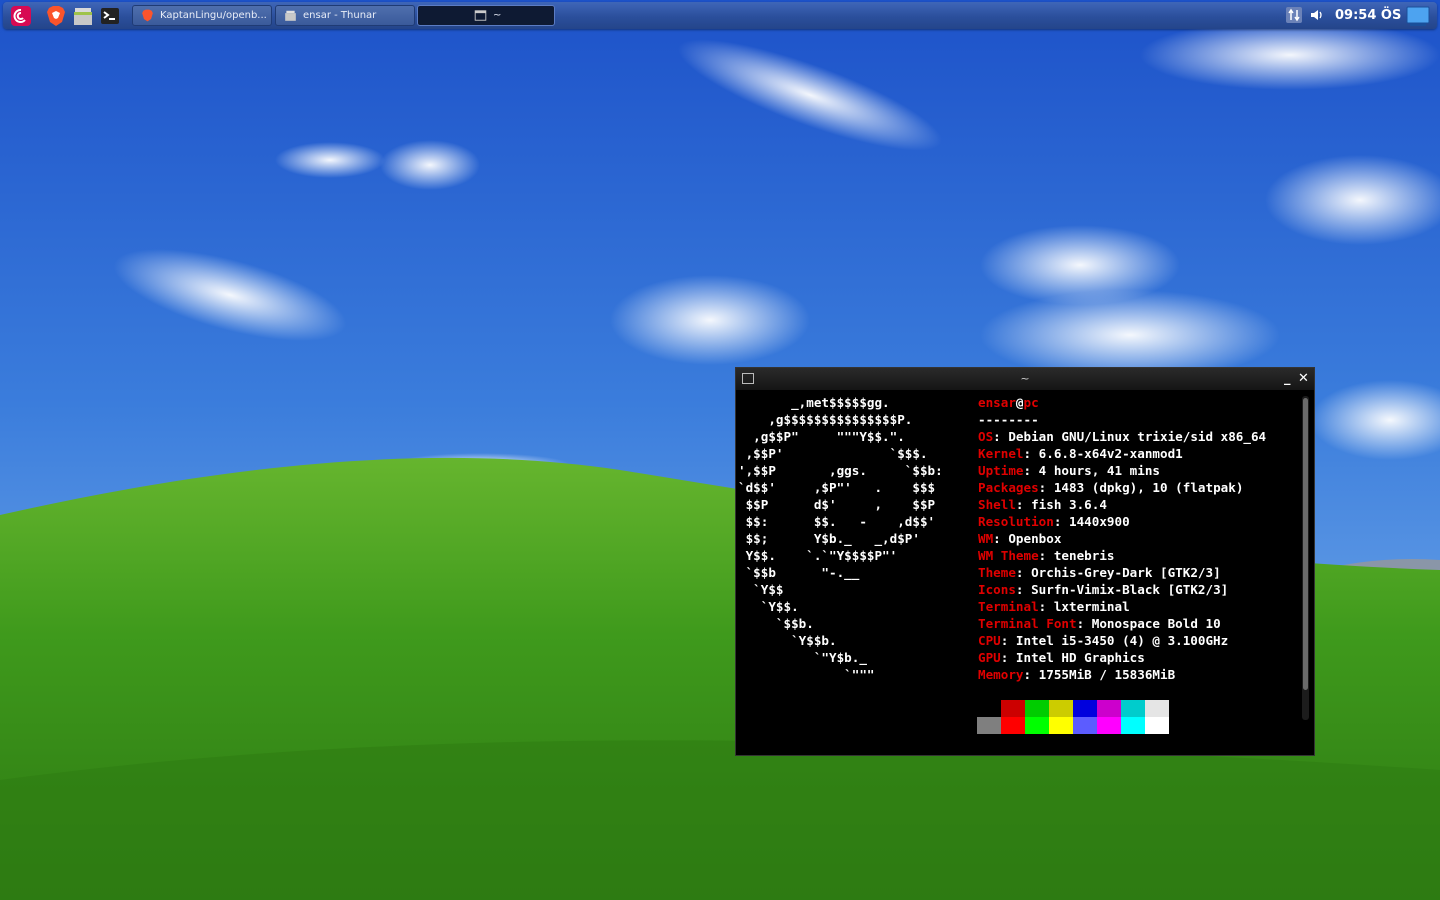  Describe the element at coordinates (997, 572) in the screenshot. I see `info-key: Theme` at that location.